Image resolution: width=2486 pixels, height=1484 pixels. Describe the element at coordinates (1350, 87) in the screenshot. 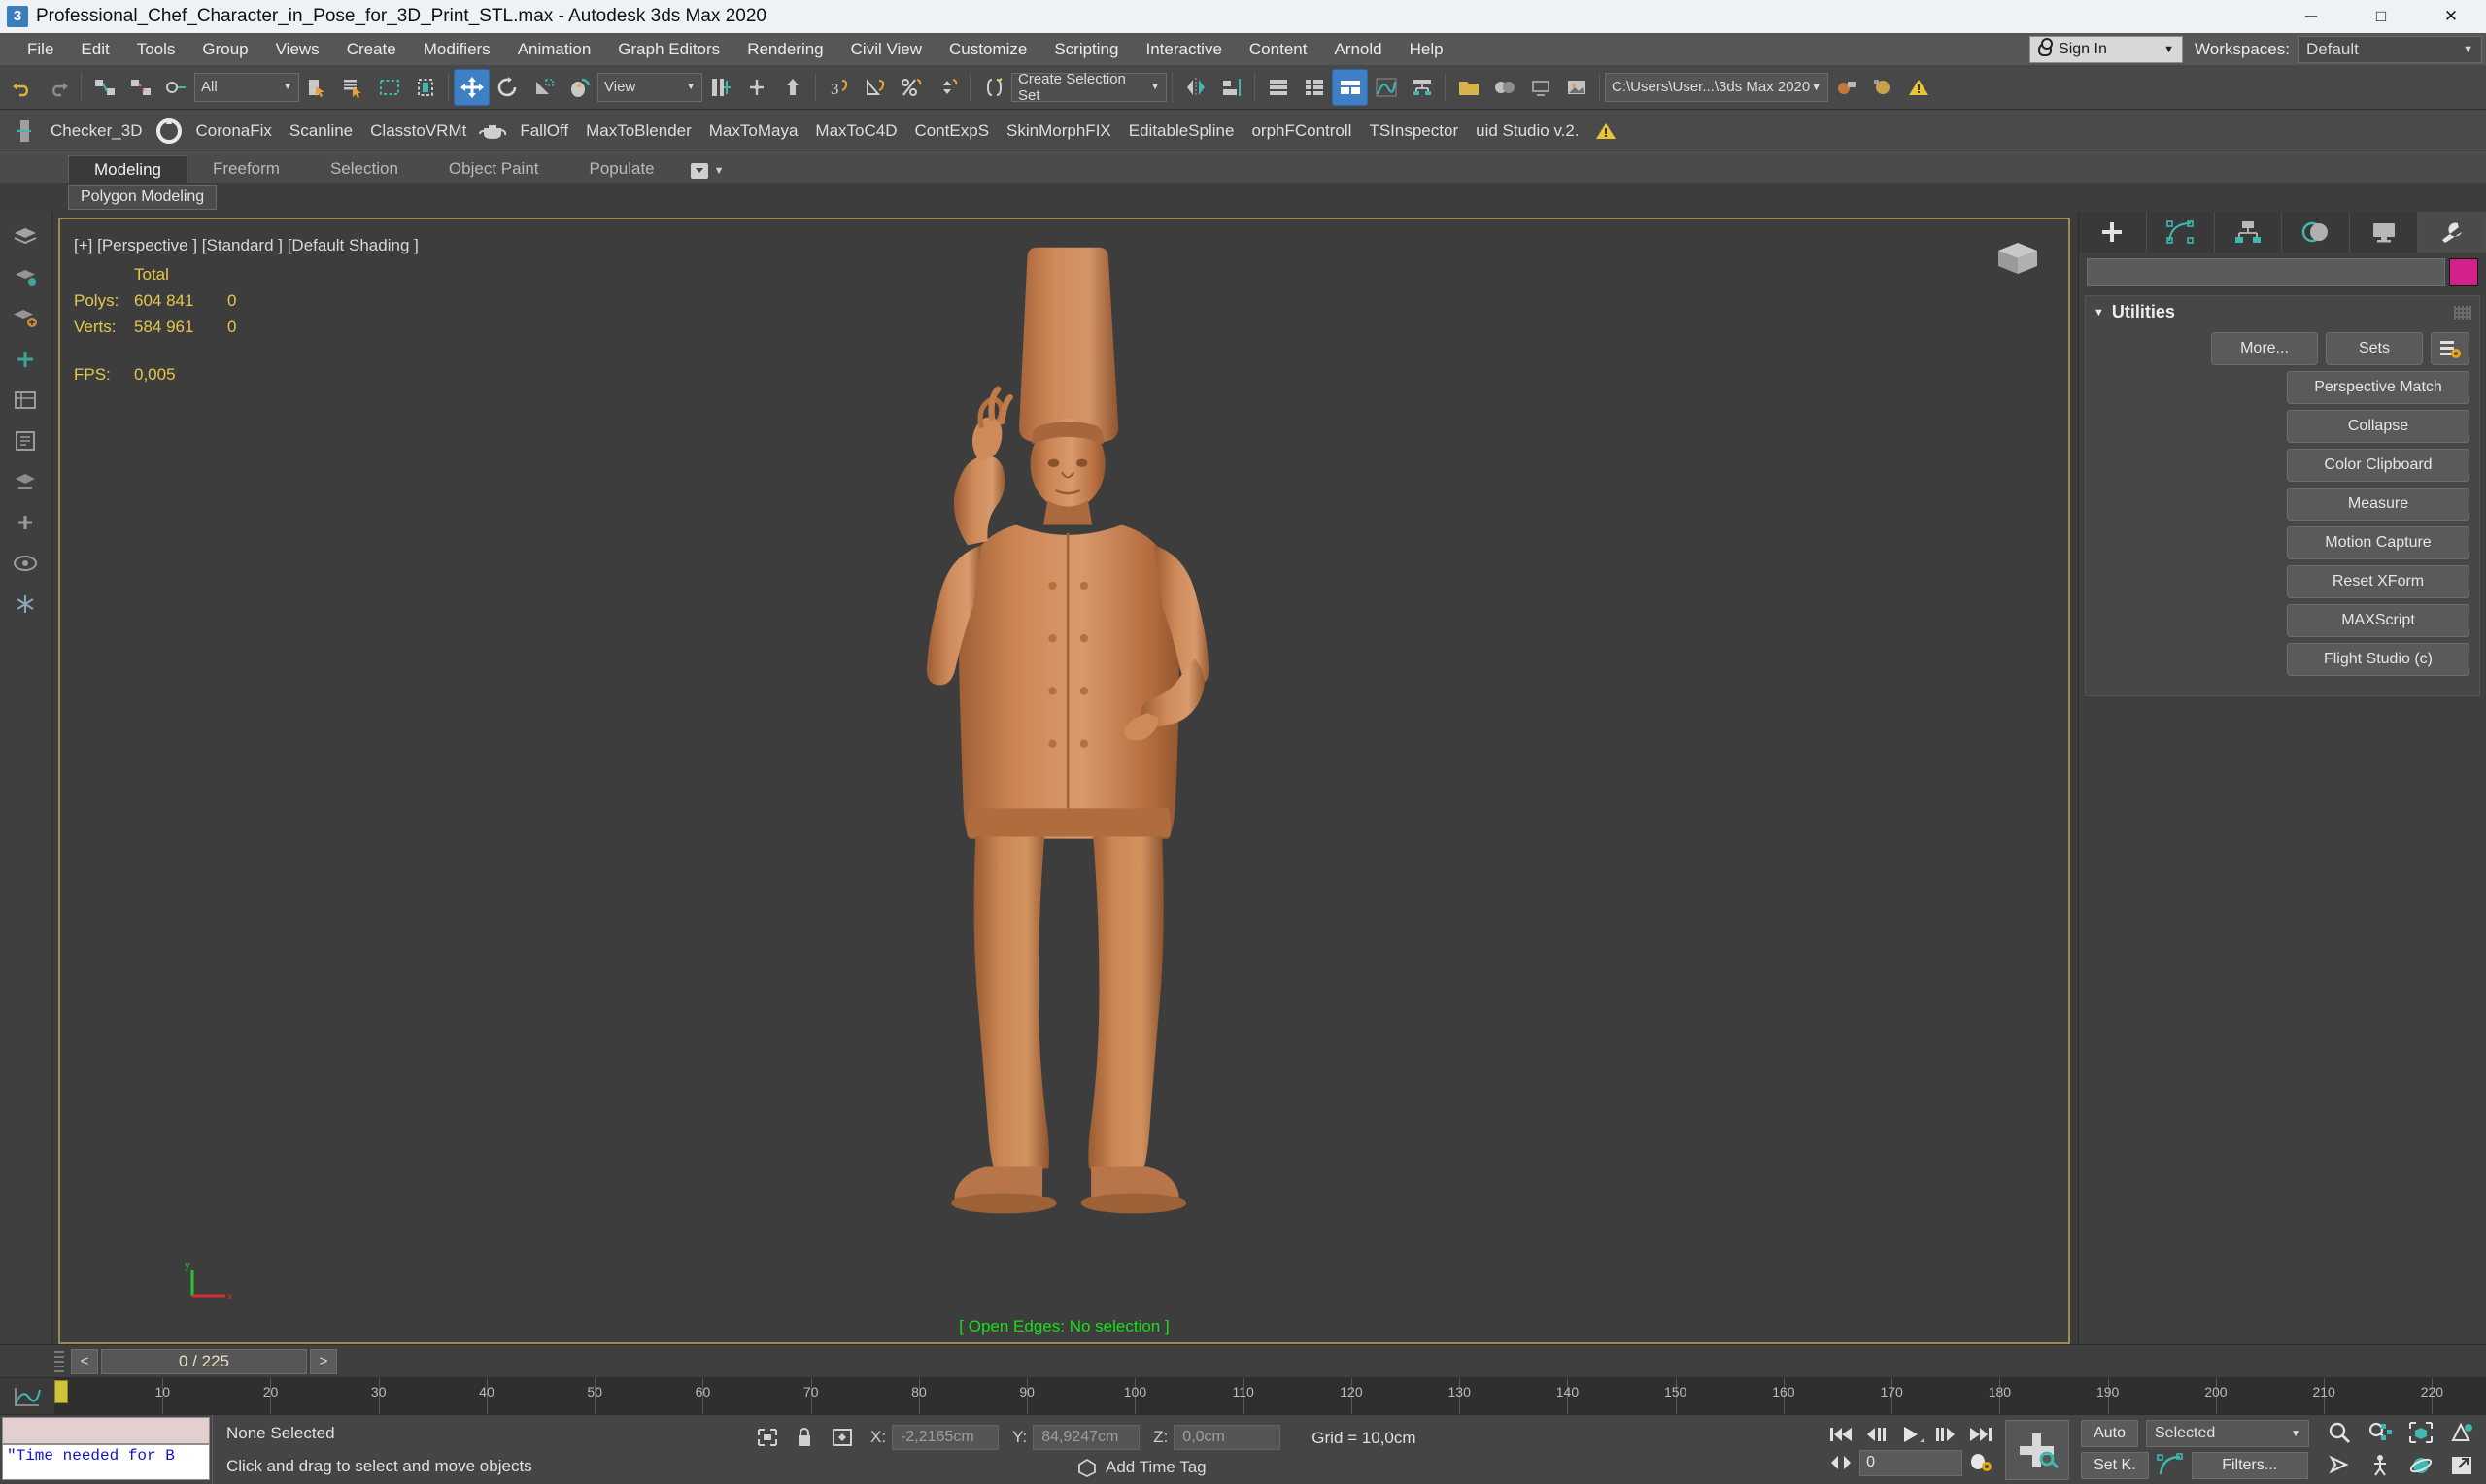

I see `ribbon-toggle-icon` at that location.